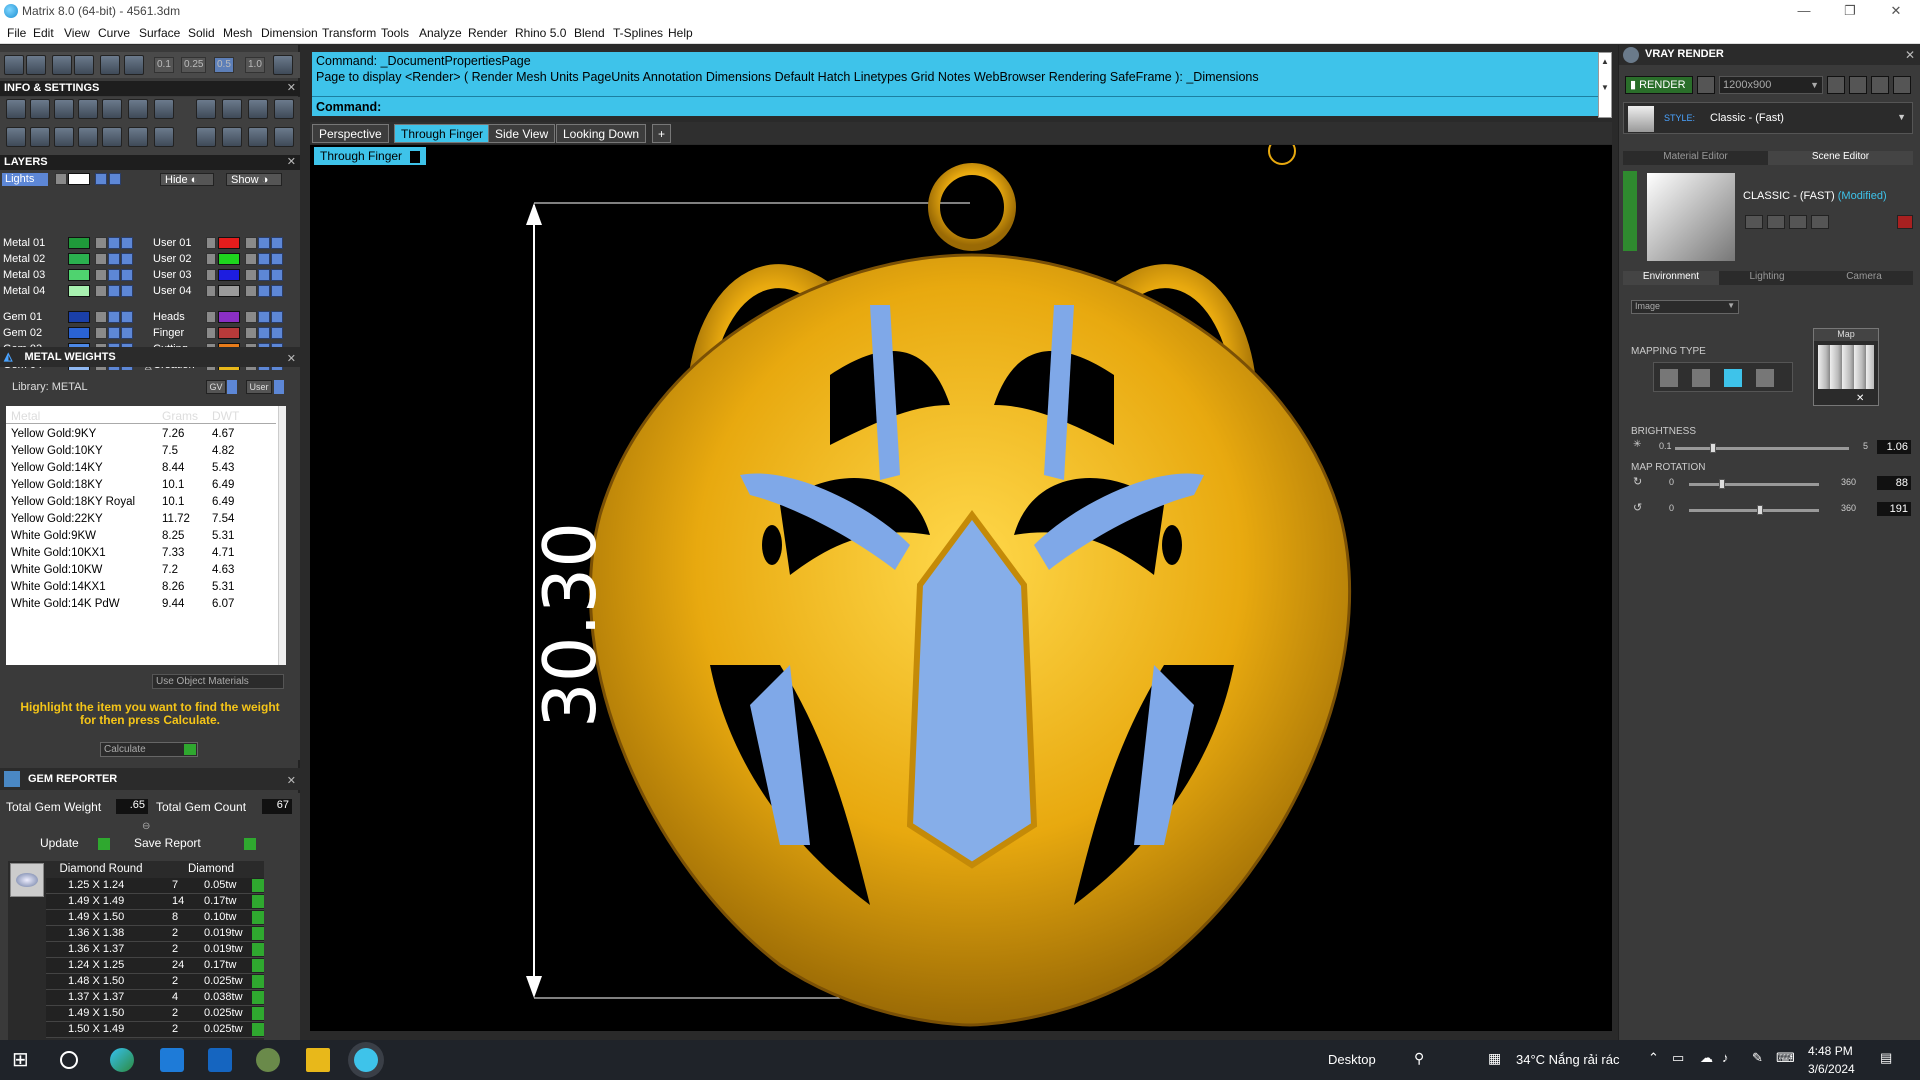  Describe the element at coordinates (1896, 11) in the screenshot. I see `close-button: ✕` at that location.